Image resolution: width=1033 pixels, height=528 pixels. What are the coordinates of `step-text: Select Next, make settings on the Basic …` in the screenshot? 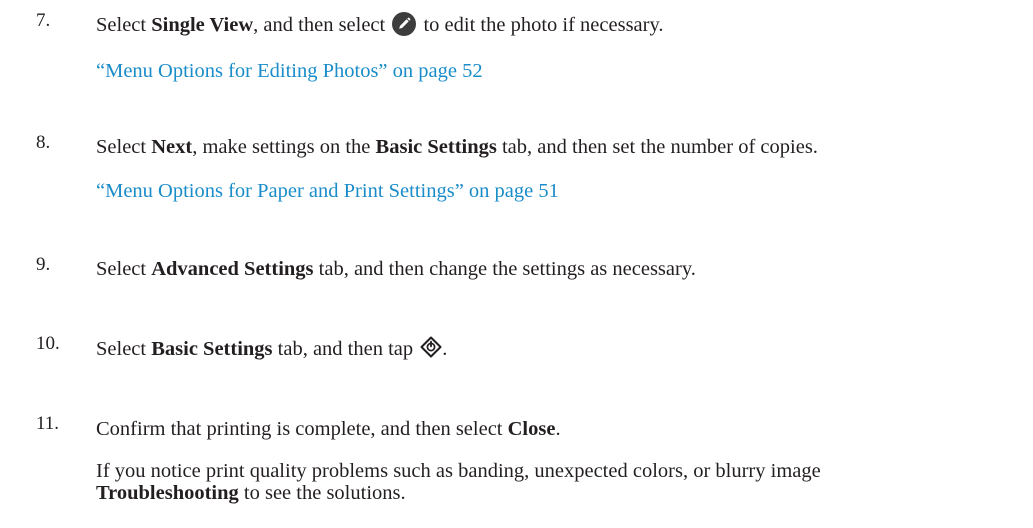 It's located at (457, 147).